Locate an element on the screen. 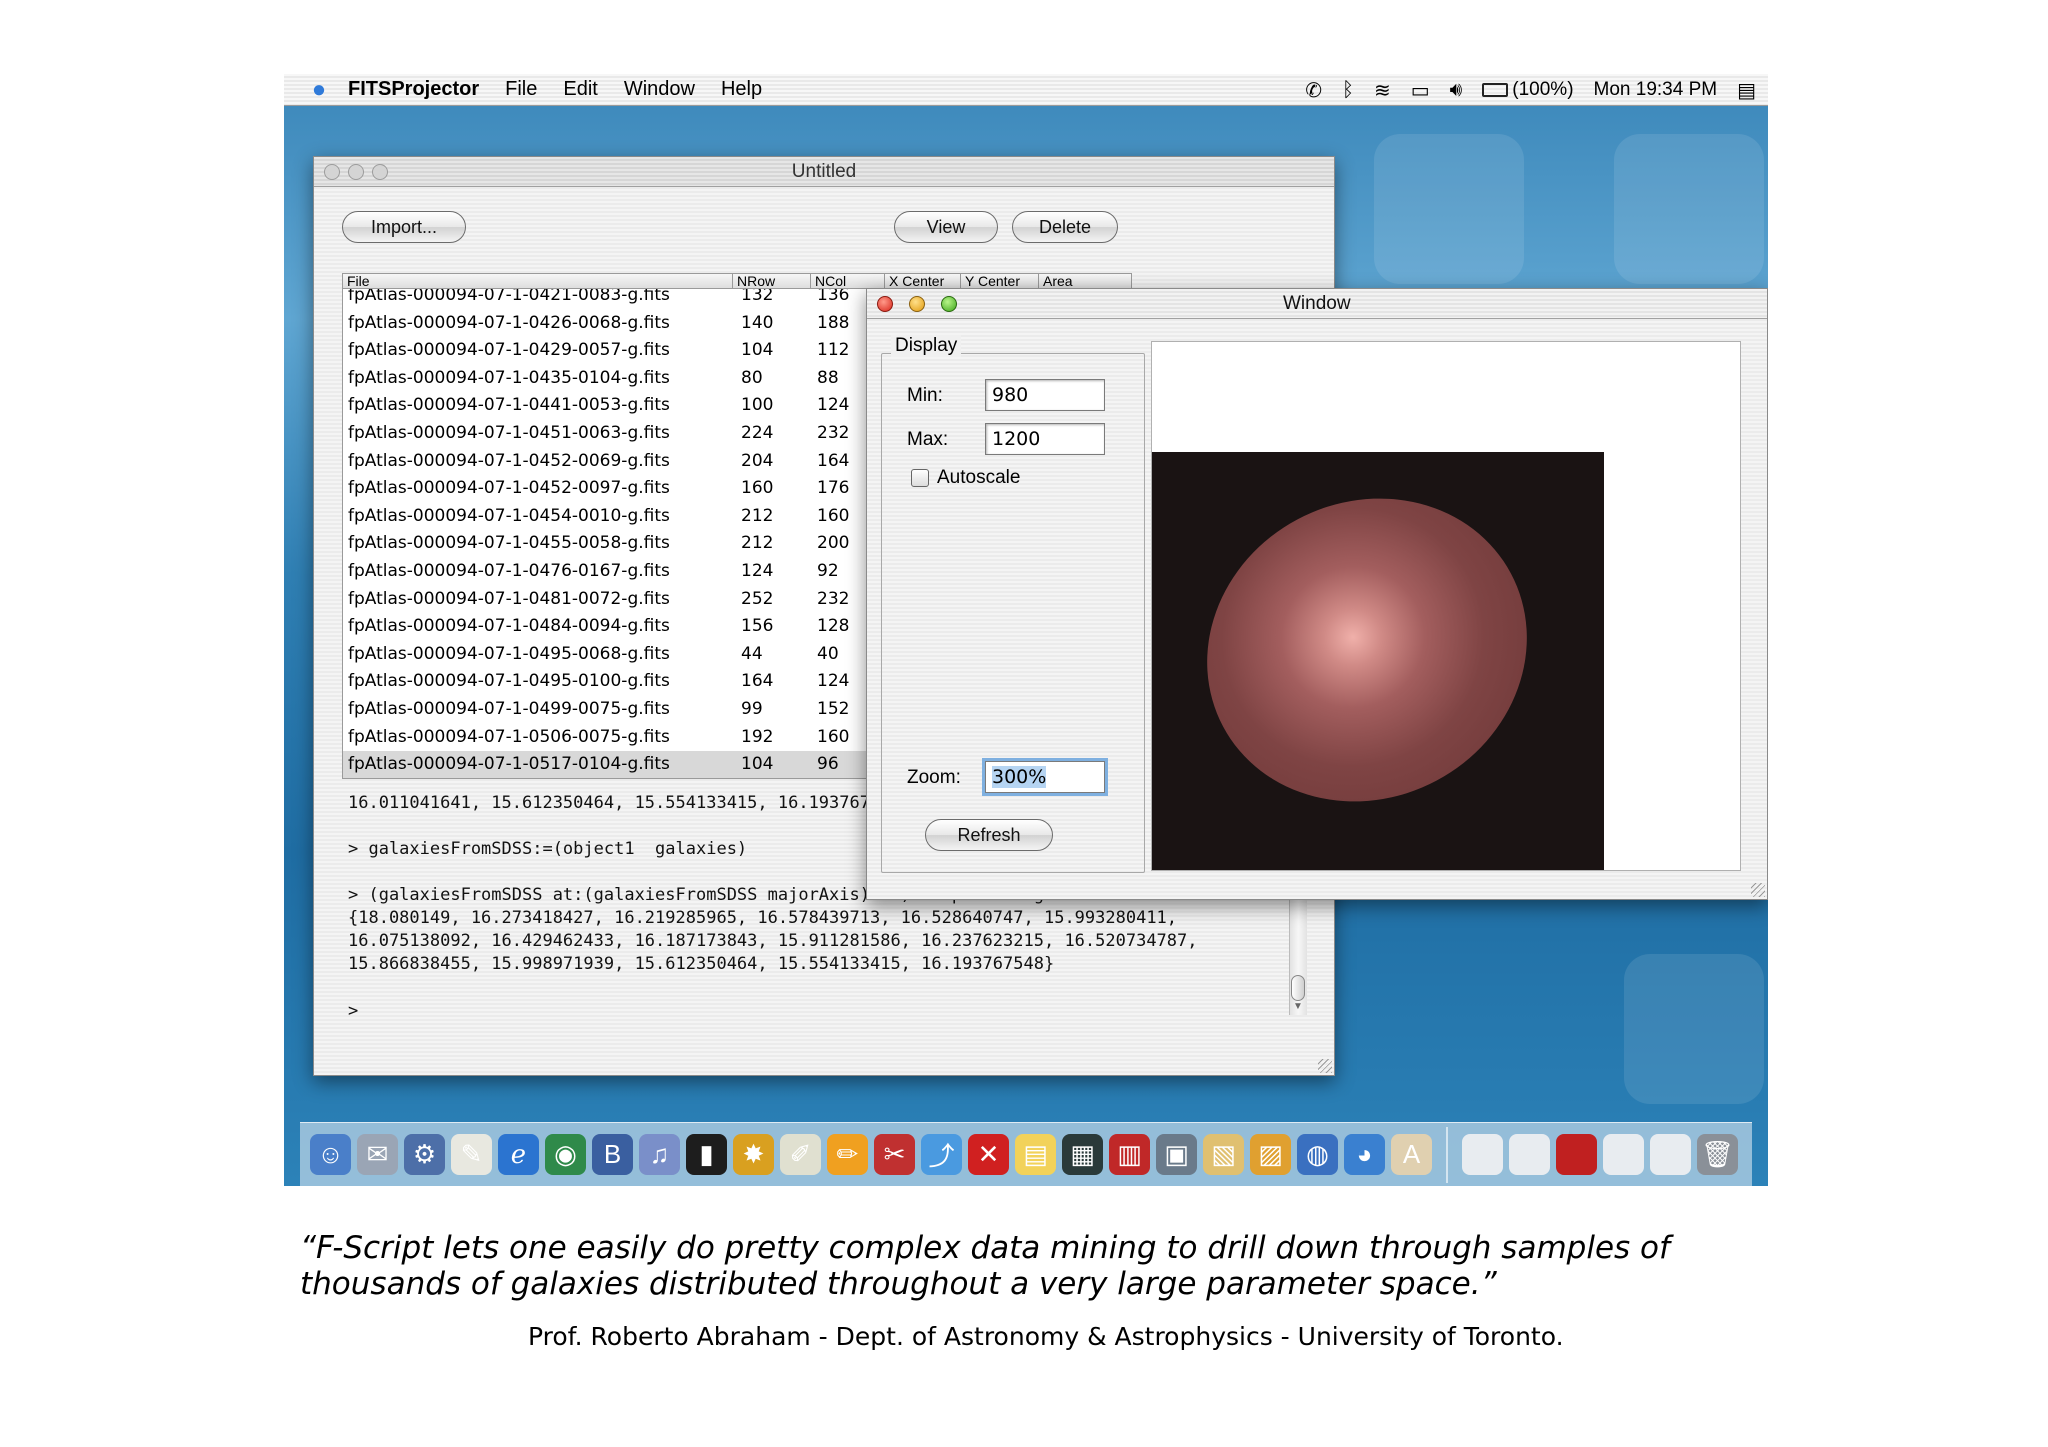 Image resolution: width=2048 pixels, height=1447 pixels. apple-menu-icon: ● is located at coordinates (319, 90).